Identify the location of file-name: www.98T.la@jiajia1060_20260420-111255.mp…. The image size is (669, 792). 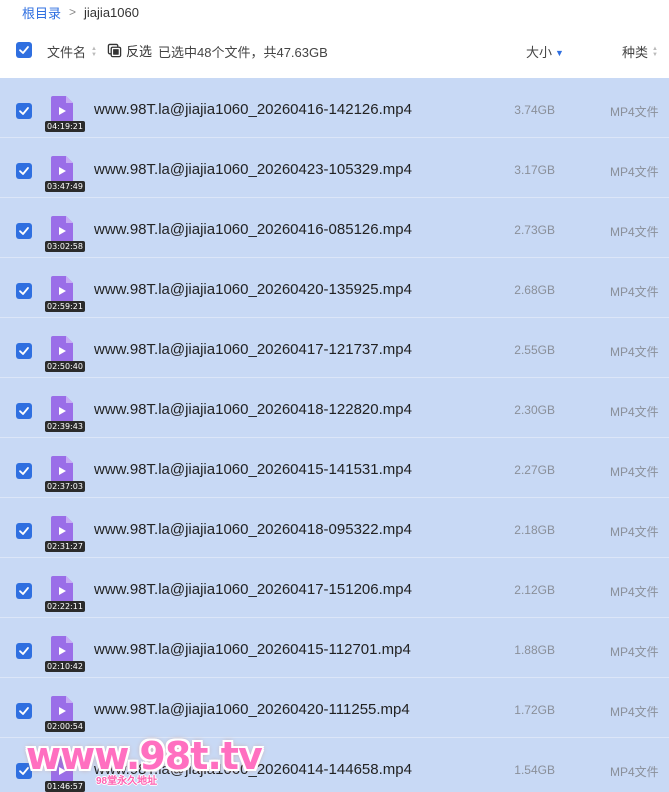
(252, 709).